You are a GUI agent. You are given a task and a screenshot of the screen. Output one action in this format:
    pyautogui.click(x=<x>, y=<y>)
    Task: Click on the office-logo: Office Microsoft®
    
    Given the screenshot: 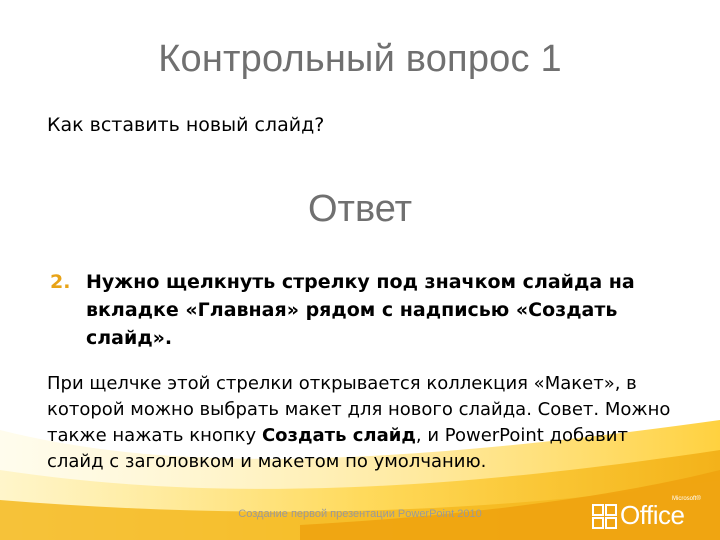 What is the action you would take?
    pyautogui.click(x=651, y=514)
    